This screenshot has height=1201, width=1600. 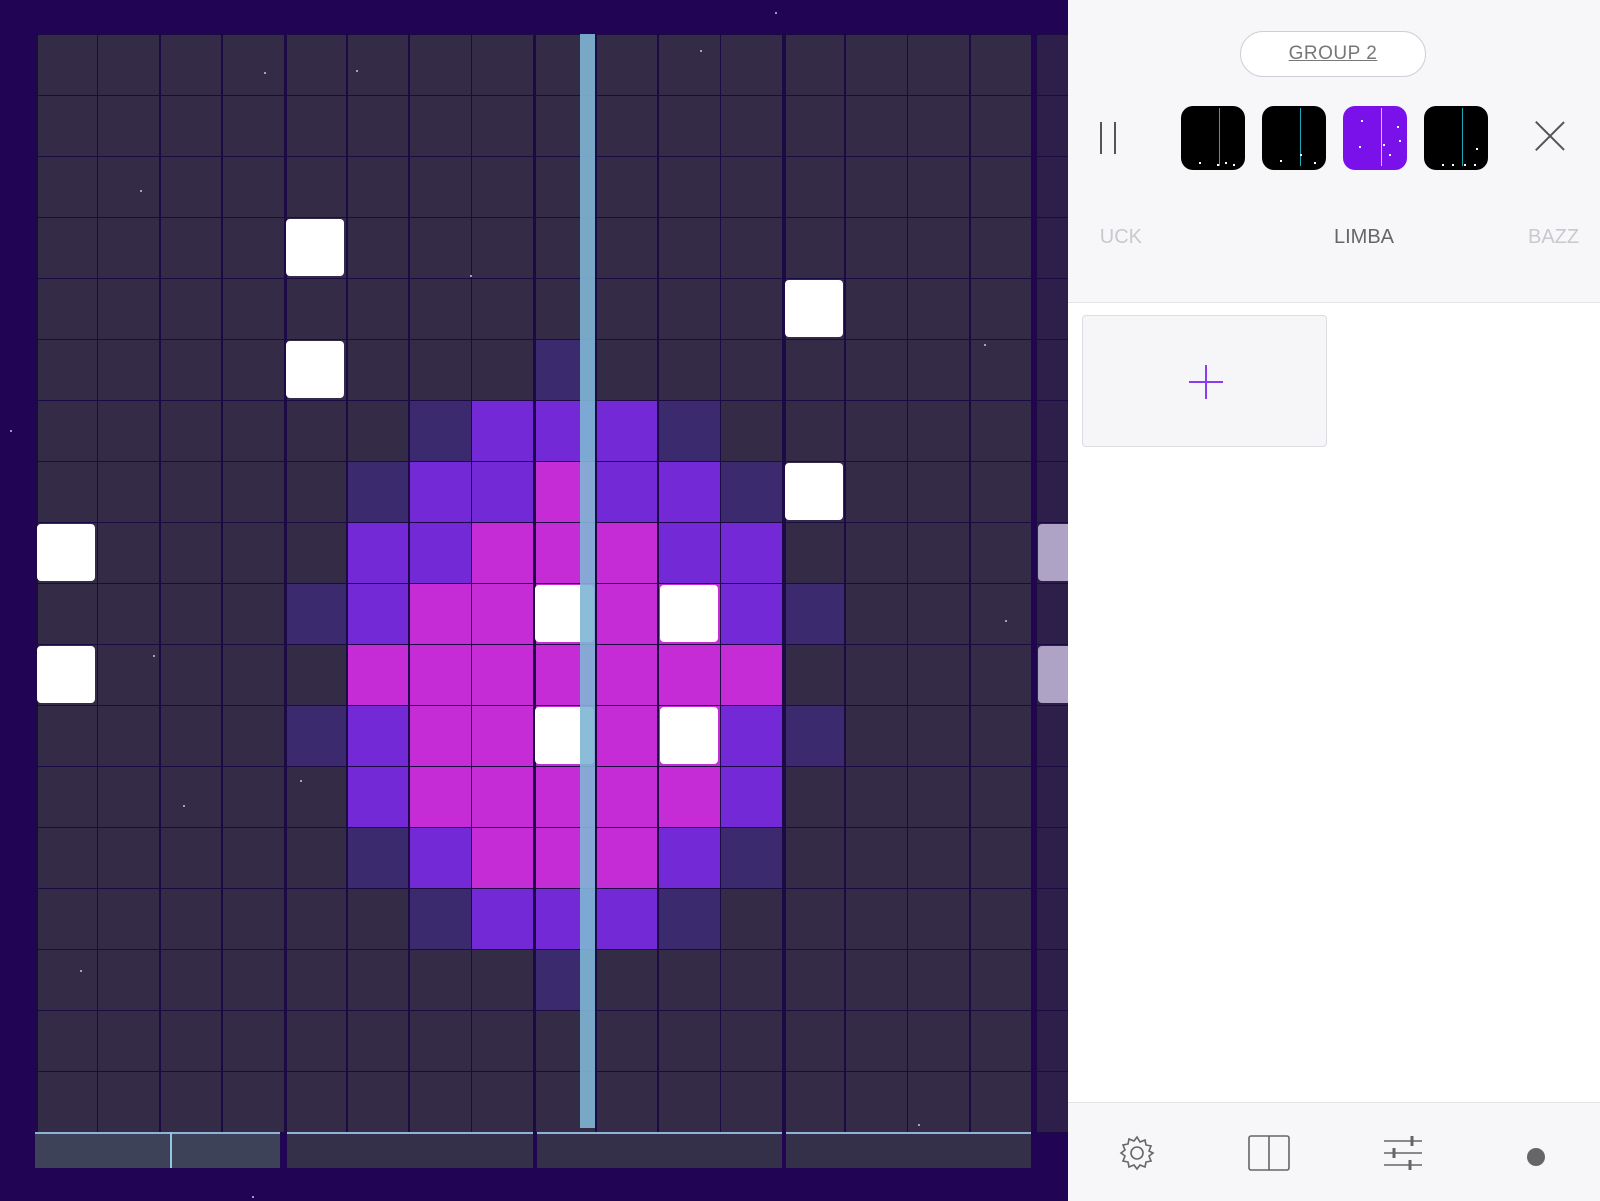 What do you see at coordinates (1109, 138) in the screenshot?
I see `pause-button` at bounding box center [1109, 138].